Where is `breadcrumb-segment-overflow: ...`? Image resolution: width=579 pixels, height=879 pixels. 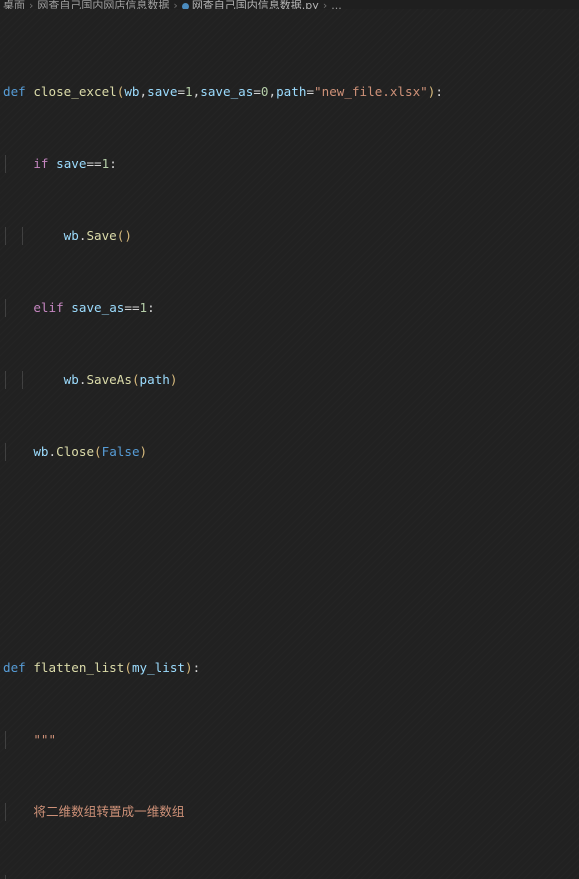
breadcrumb-segment-overflow: ... is located at coordinates (336, 4).